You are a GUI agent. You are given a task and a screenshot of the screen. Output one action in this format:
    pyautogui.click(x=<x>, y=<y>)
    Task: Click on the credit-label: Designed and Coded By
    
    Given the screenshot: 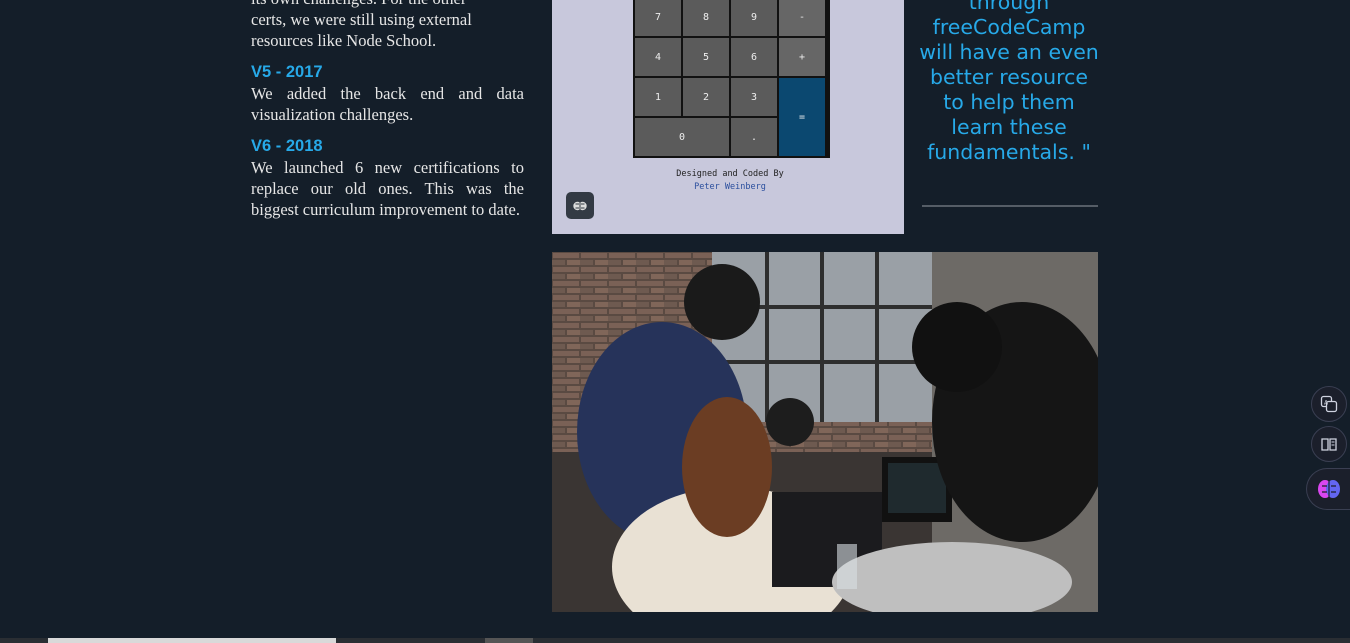 What is the action you would take?
    pyautogui.click(x=730, y=174)
    